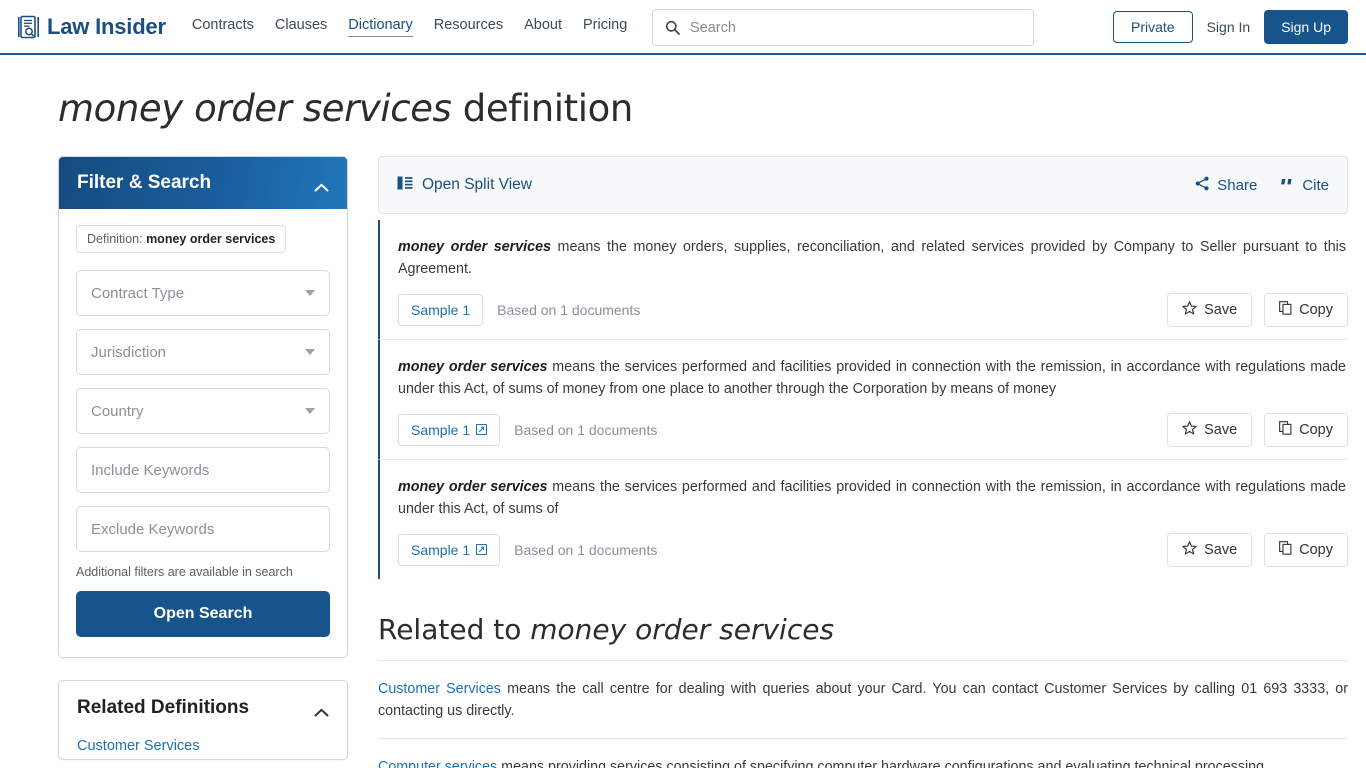 The height and width of the screenshot is (768, 1366). Describe the element at coordinates (713, 27) in the screenshot. I see `search-placeholder: Search` at that location.